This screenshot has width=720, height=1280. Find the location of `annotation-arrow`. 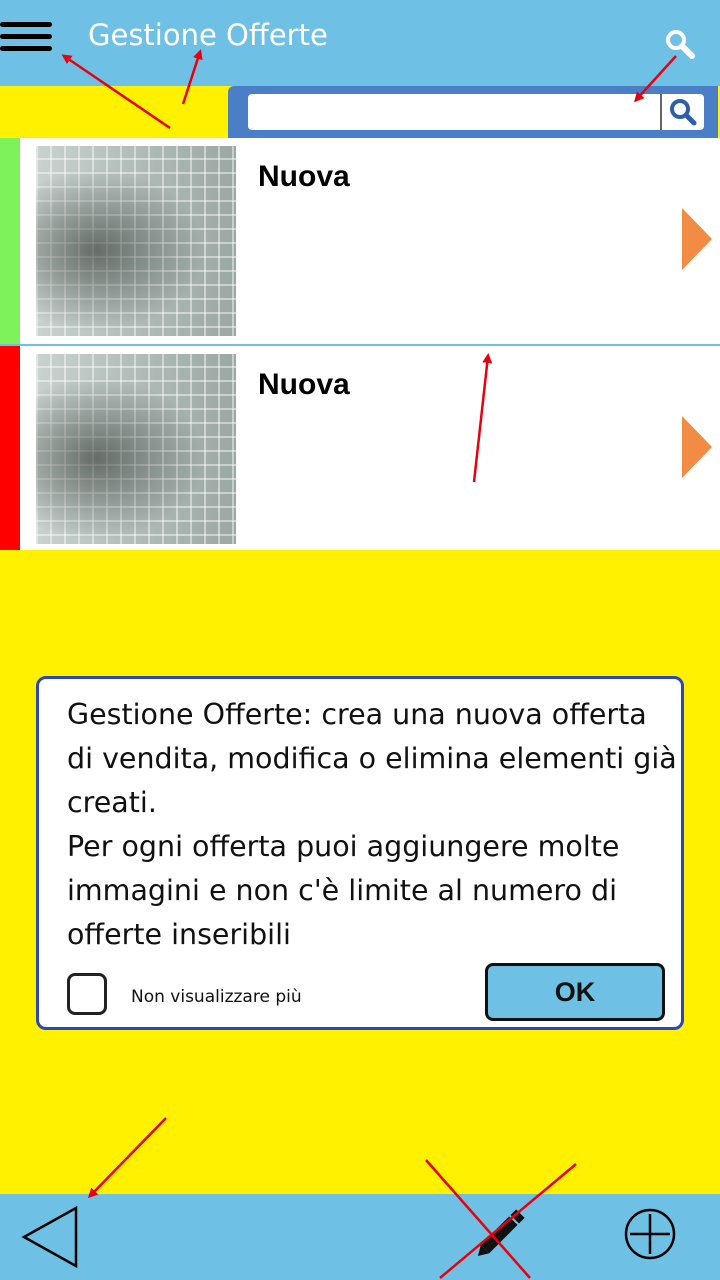

annotation-arrow is located at coordinates (127, 1158).